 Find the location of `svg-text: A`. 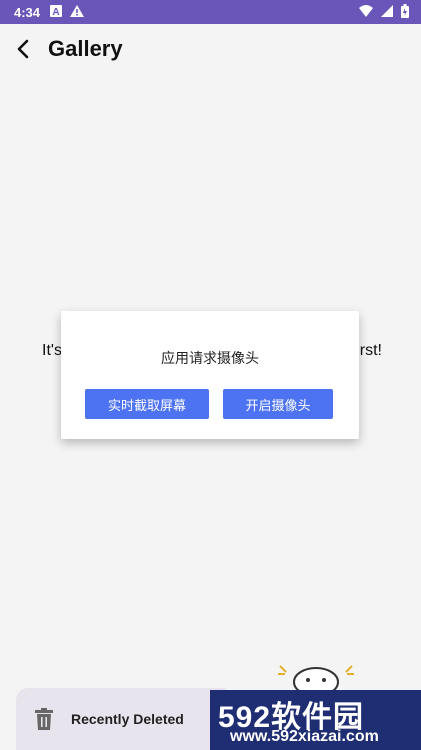

svg-text: A is located at coordinates (55, 12).